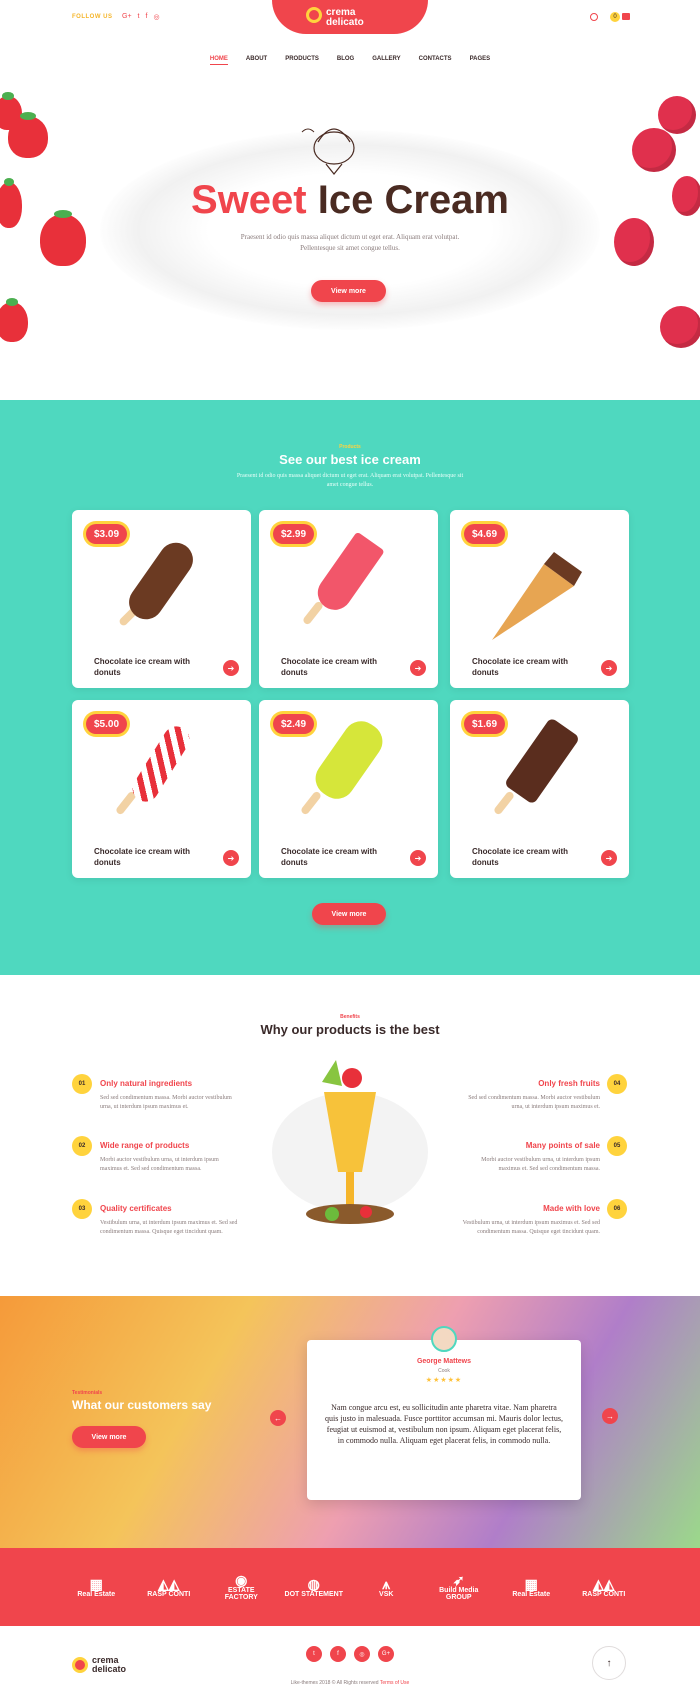 The height and width of the screenshot is (1706, 700). What do you see at coordinates (256, 60) in the screenshot?
I see `nav-about: ABOUT` at bounding box center [256, 60].